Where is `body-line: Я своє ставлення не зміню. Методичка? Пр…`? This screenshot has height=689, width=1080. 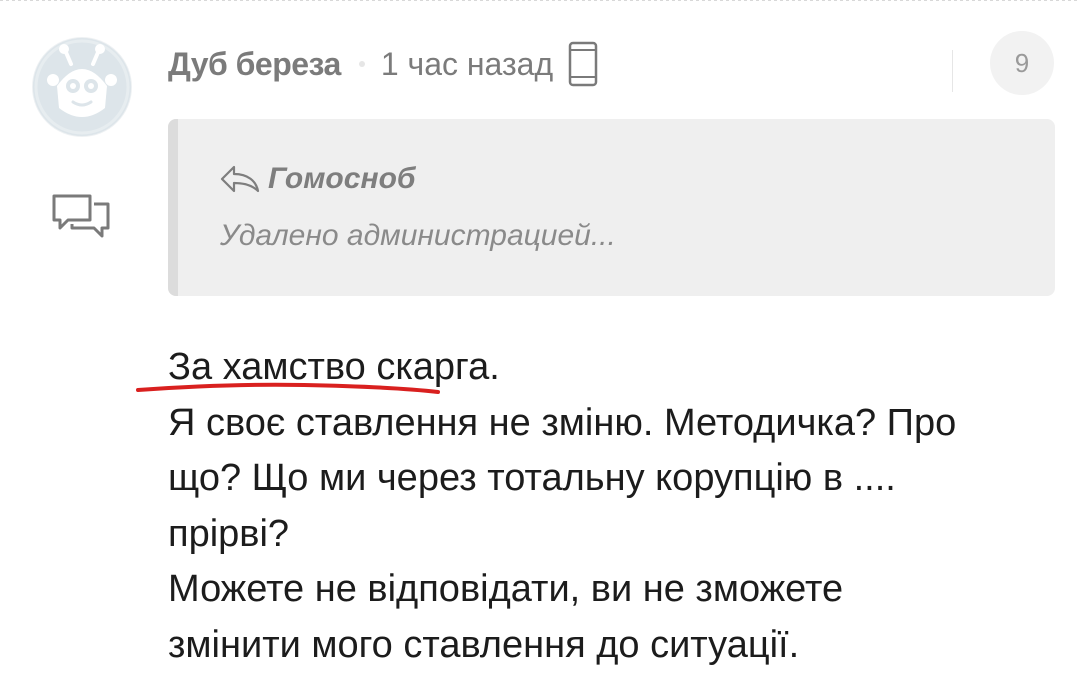 body-line: Я своє ставлення не зміню. Методичка? Пр… is located at coordinates (562, 422).